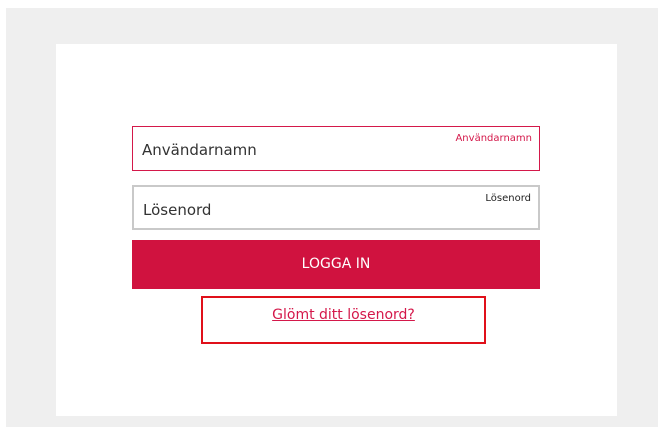  Describe the element at coordinates (508, 198) in the screenshot. I see `password-floating-label: Lösenord` at that location.